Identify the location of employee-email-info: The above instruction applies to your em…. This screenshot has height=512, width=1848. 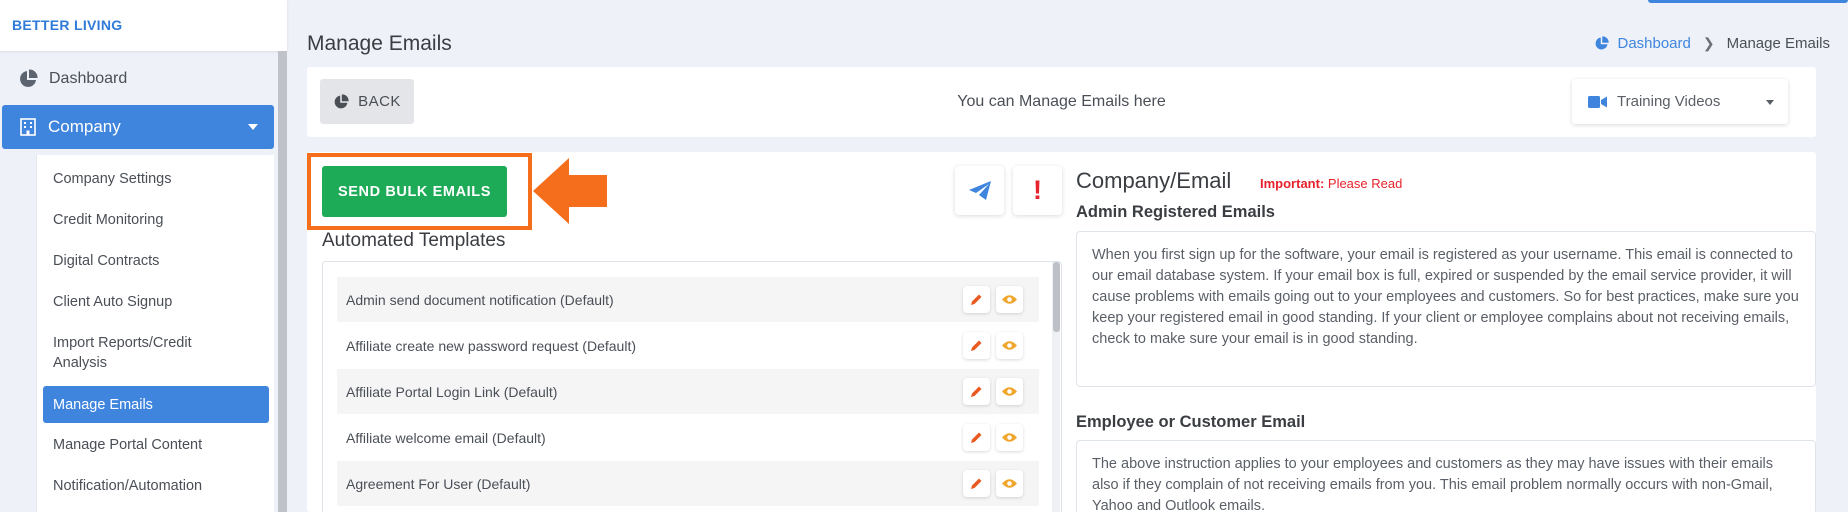
(1446, 476).